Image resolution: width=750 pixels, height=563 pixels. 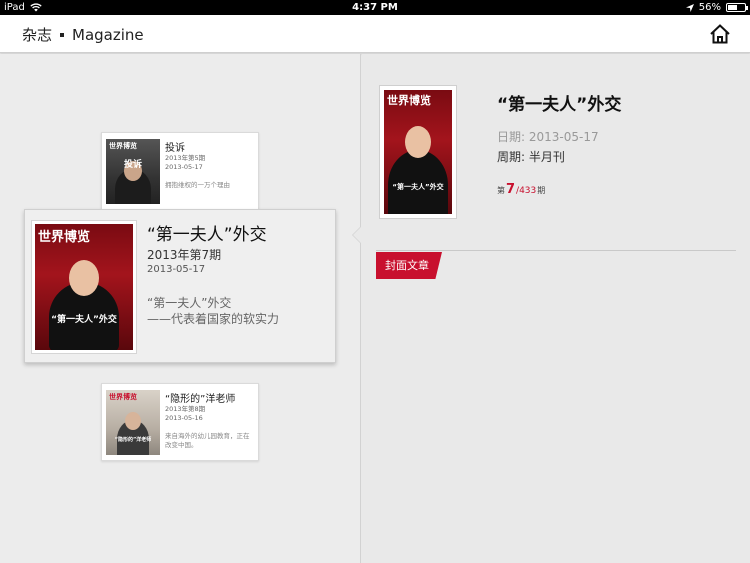 I want to click on issue-description: “第一夫人”外交 ——代表着国家的软实力, so click(x=239, y=311).